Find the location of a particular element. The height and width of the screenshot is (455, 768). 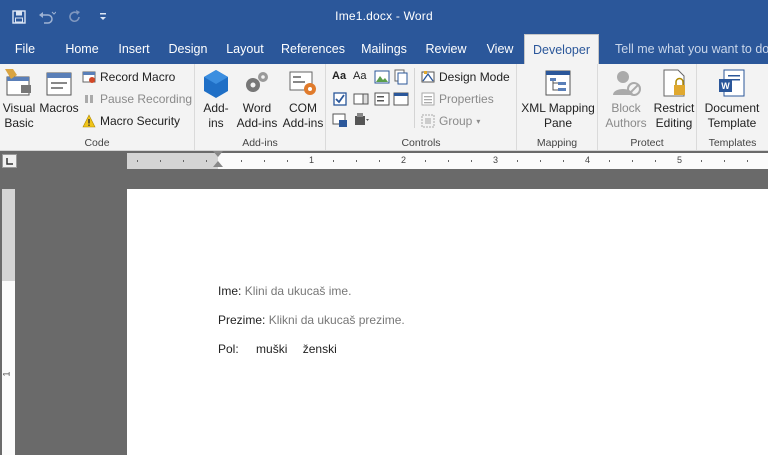

tab-layout: Layout is located at coordinates (245, 49).